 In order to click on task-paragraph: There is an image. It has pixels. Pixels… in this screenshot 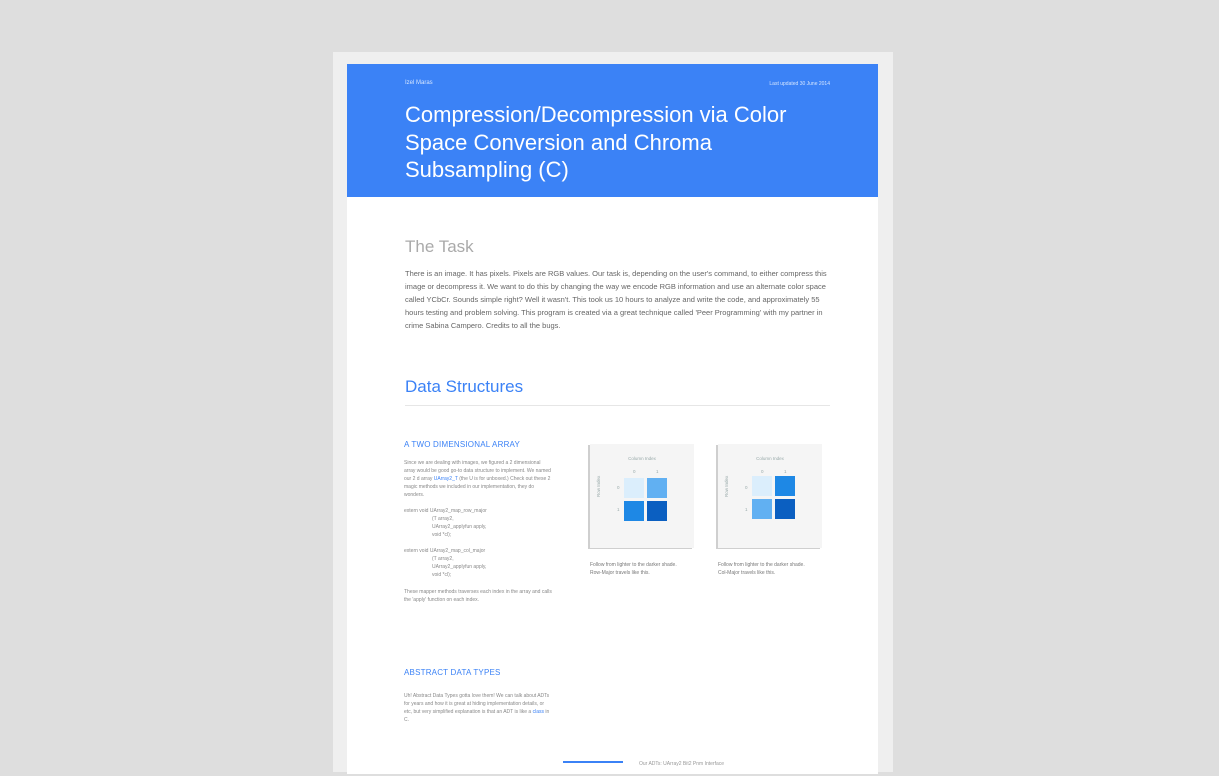, I will do `click(616, 299)`.